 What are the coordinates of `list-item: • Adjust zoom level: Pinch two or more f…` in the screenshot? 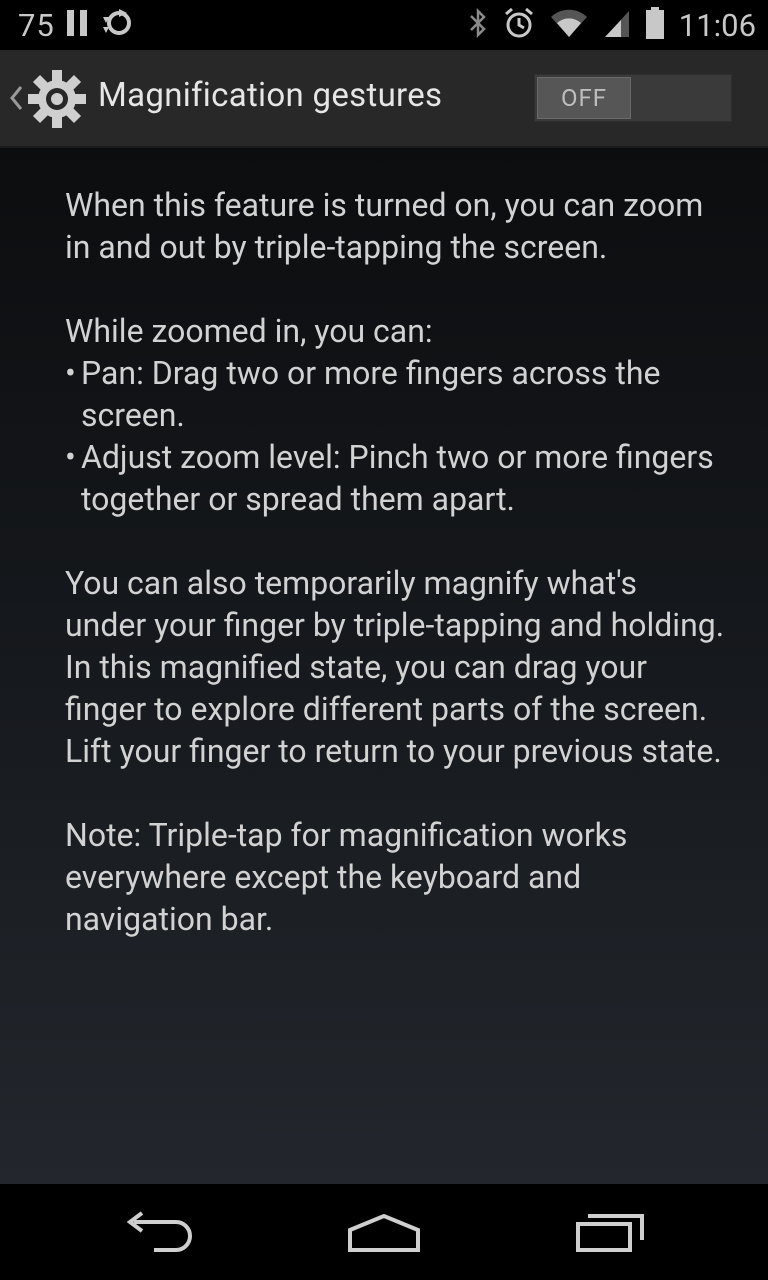 It's located at (395, 478).